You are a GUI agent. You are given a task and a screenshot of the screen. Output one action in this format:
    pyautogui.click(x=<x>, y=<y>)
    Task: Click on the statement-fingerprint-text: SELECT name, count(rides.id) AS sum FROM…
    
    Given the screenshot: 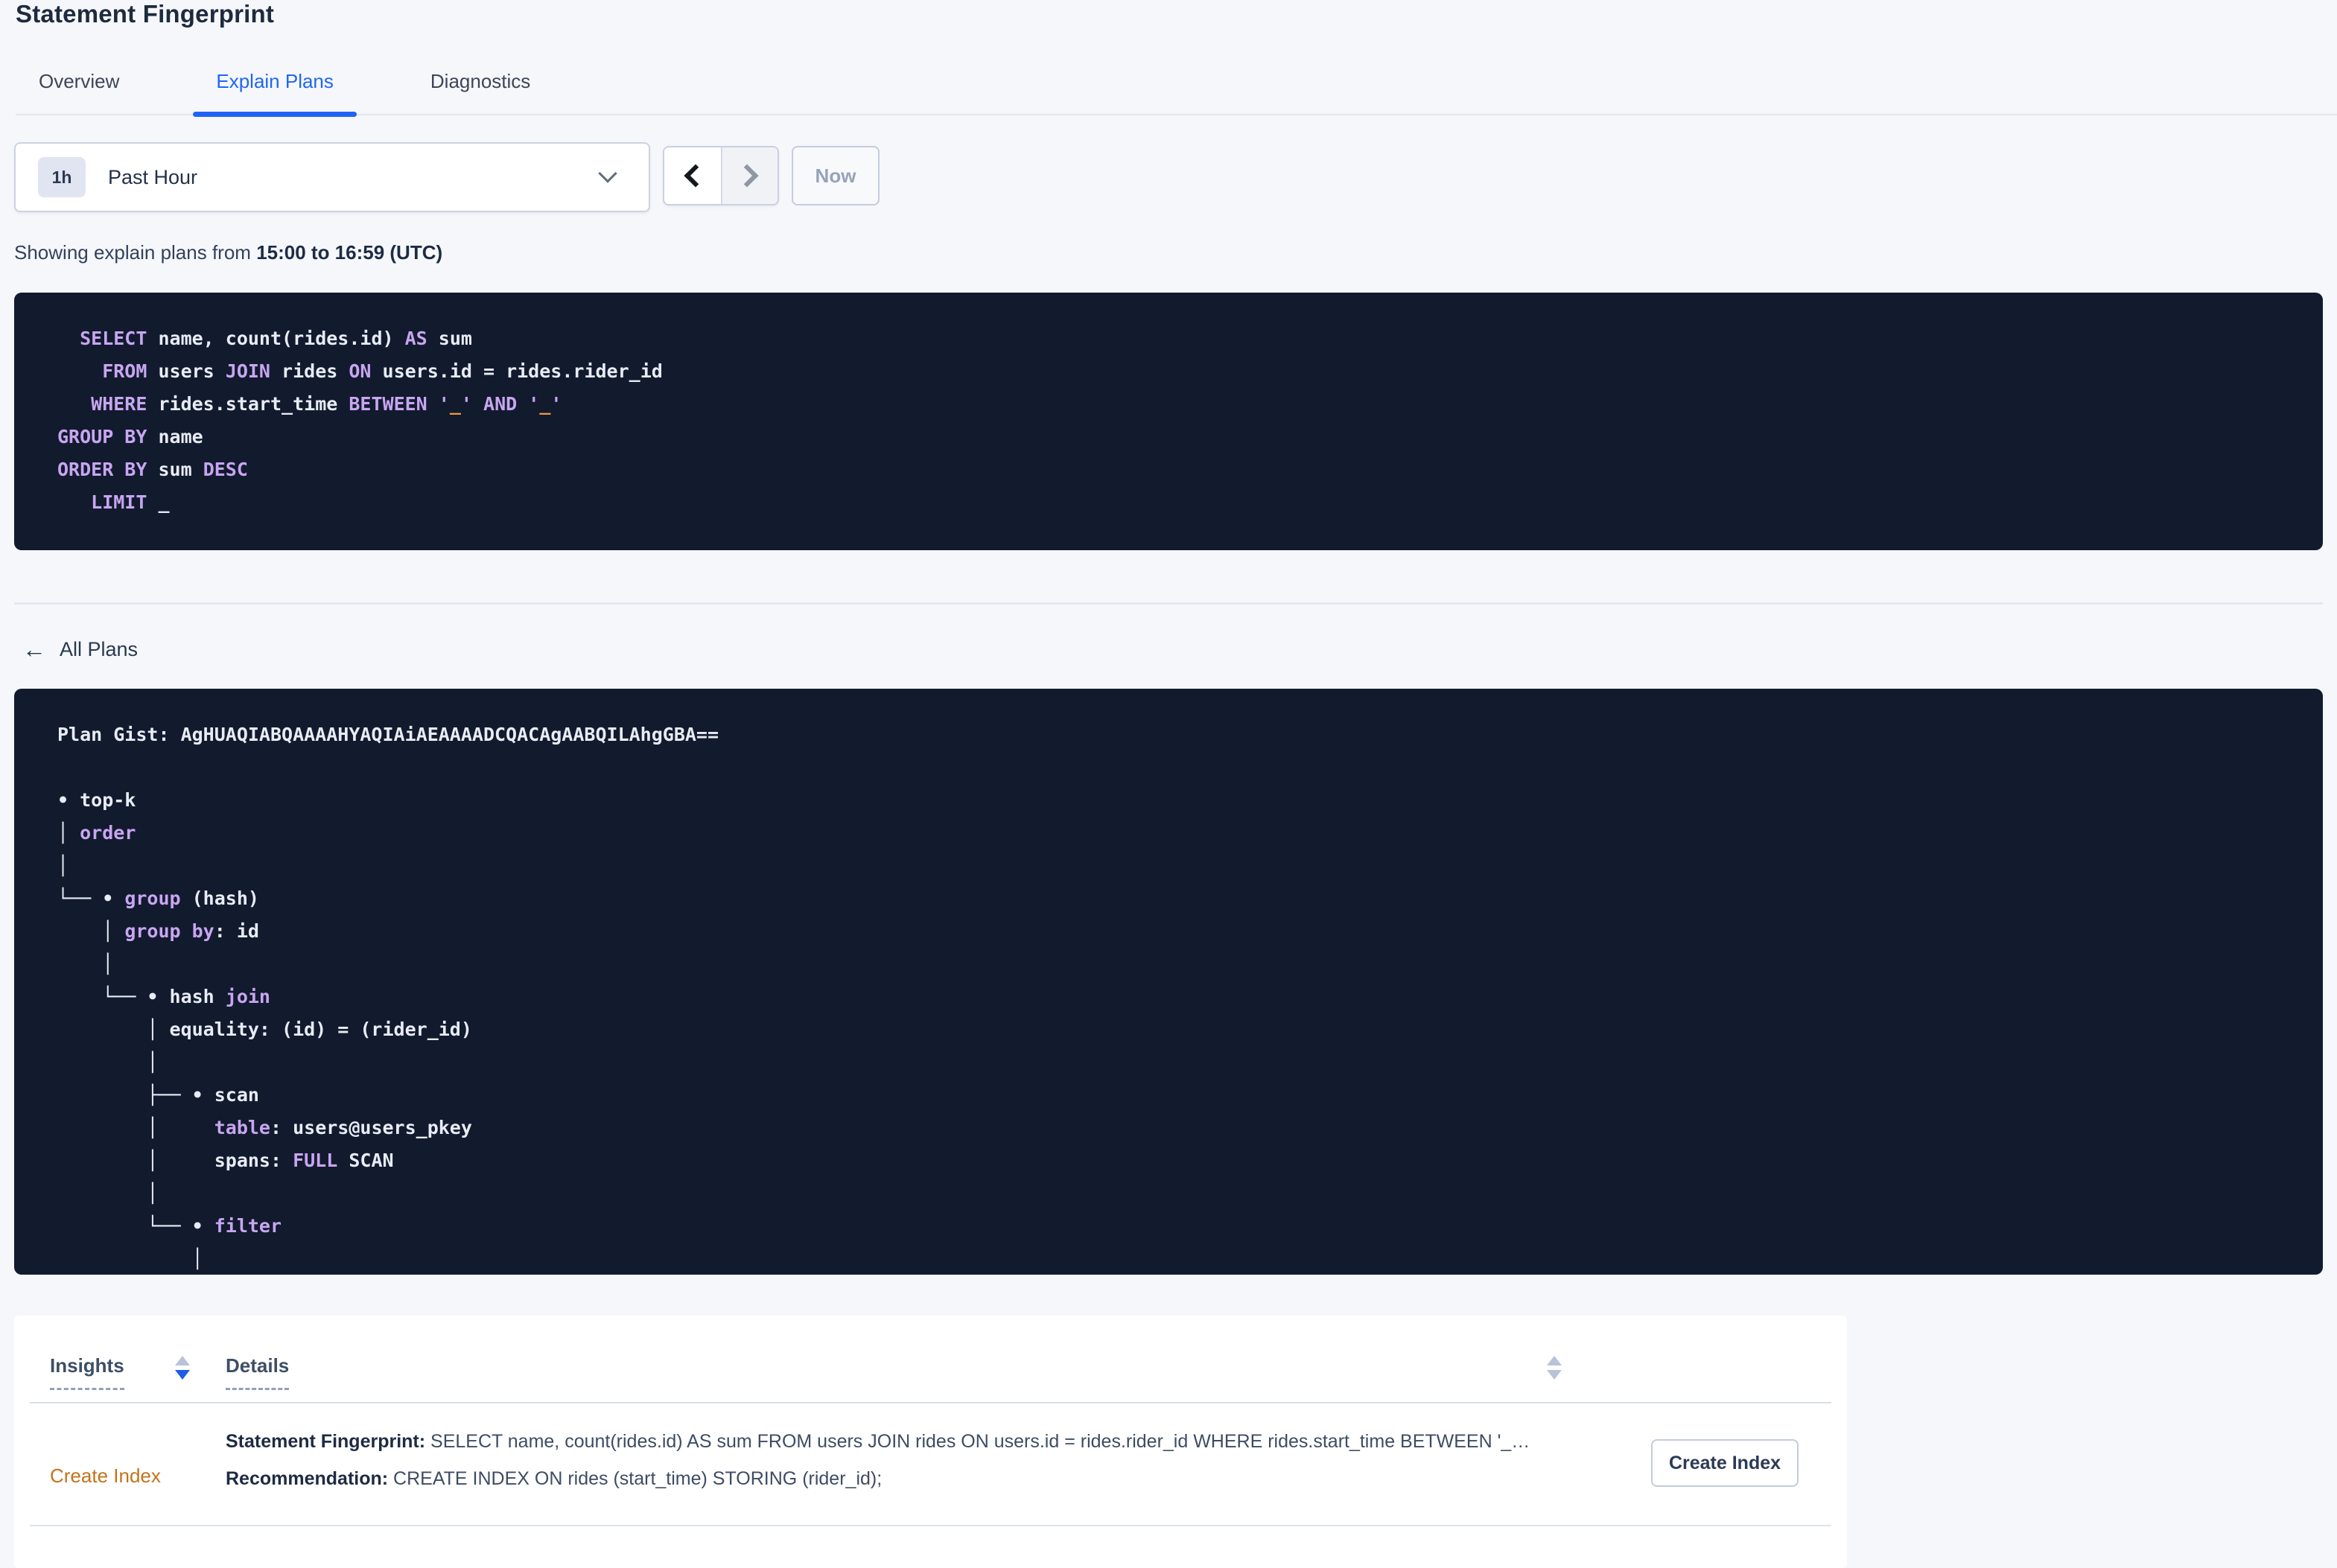 What is the action you would take?
    pyautogui.click(x=977, y=1441)
    